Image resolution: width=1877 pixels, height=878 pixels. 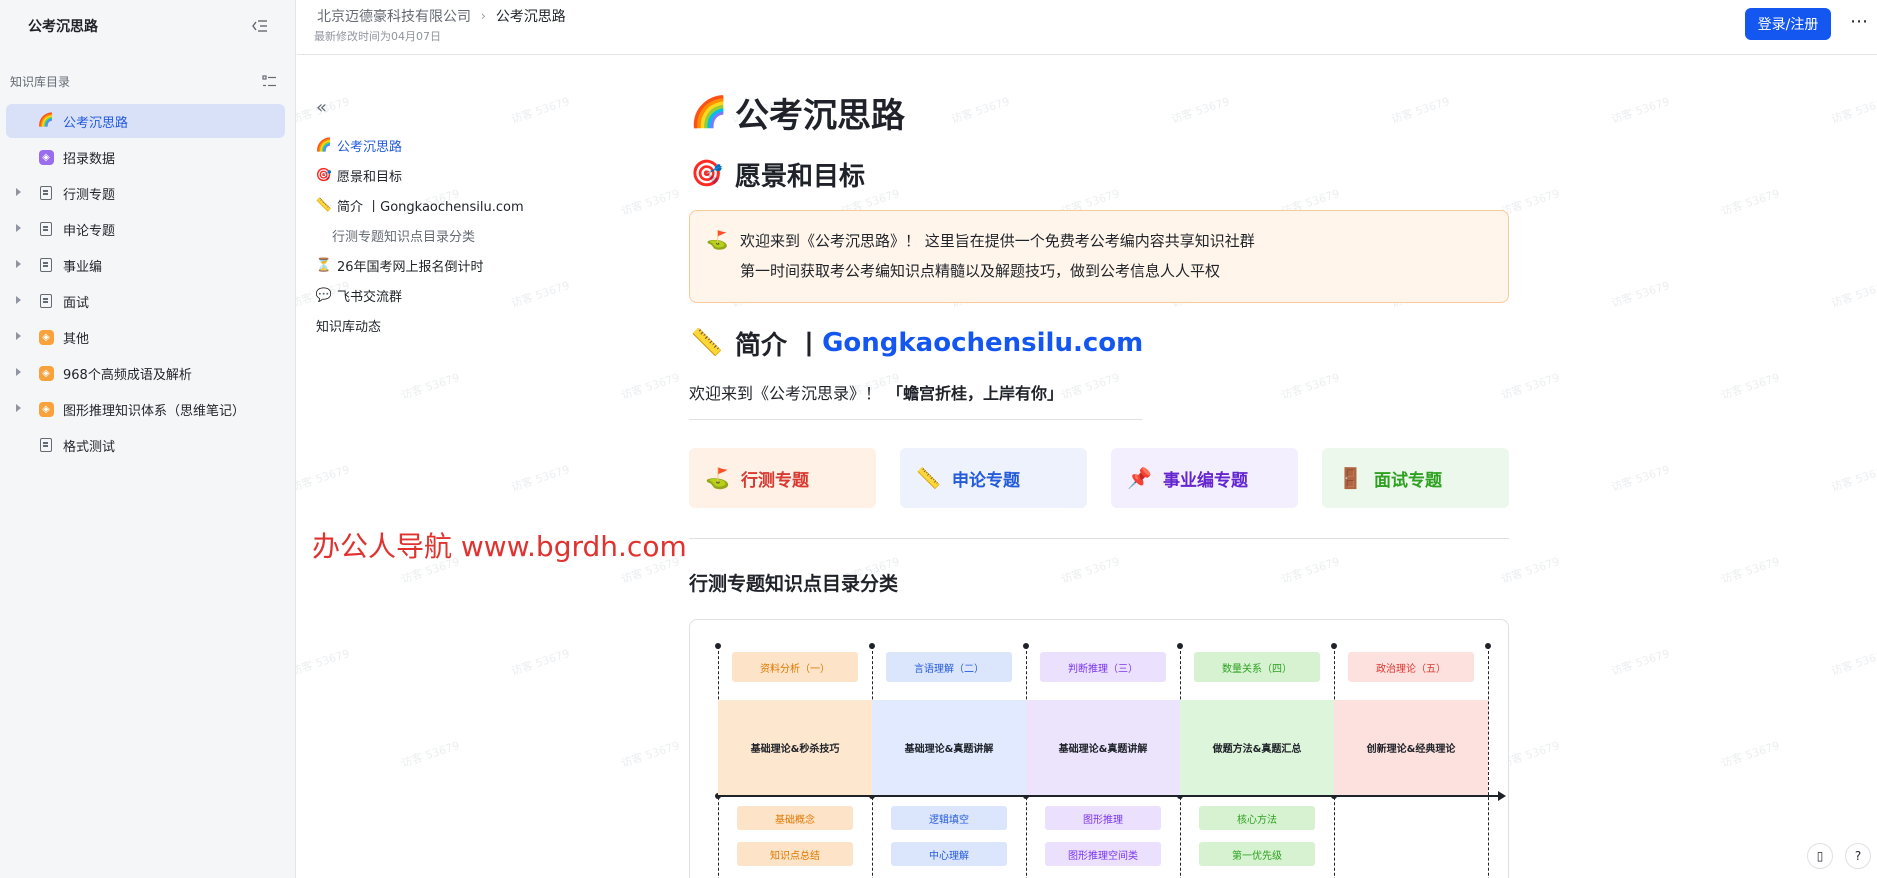 I want to click on outline-item-label: 愿景和目标, so click(x=370, y=177).